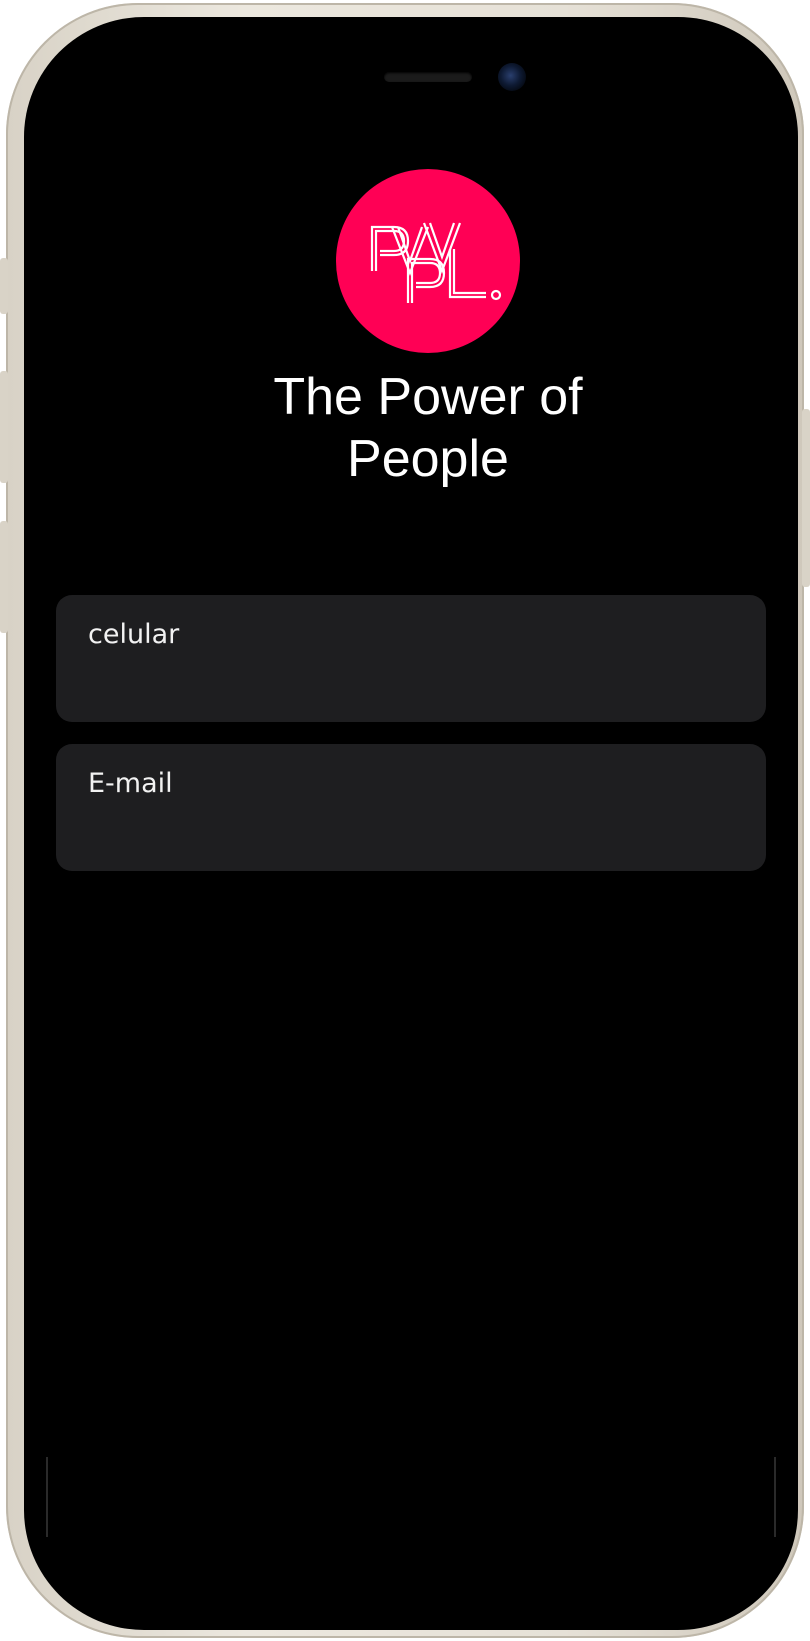 This screenshot has width=810, height=1641. I want to click on email-field: E-mail, so click(411, 807).